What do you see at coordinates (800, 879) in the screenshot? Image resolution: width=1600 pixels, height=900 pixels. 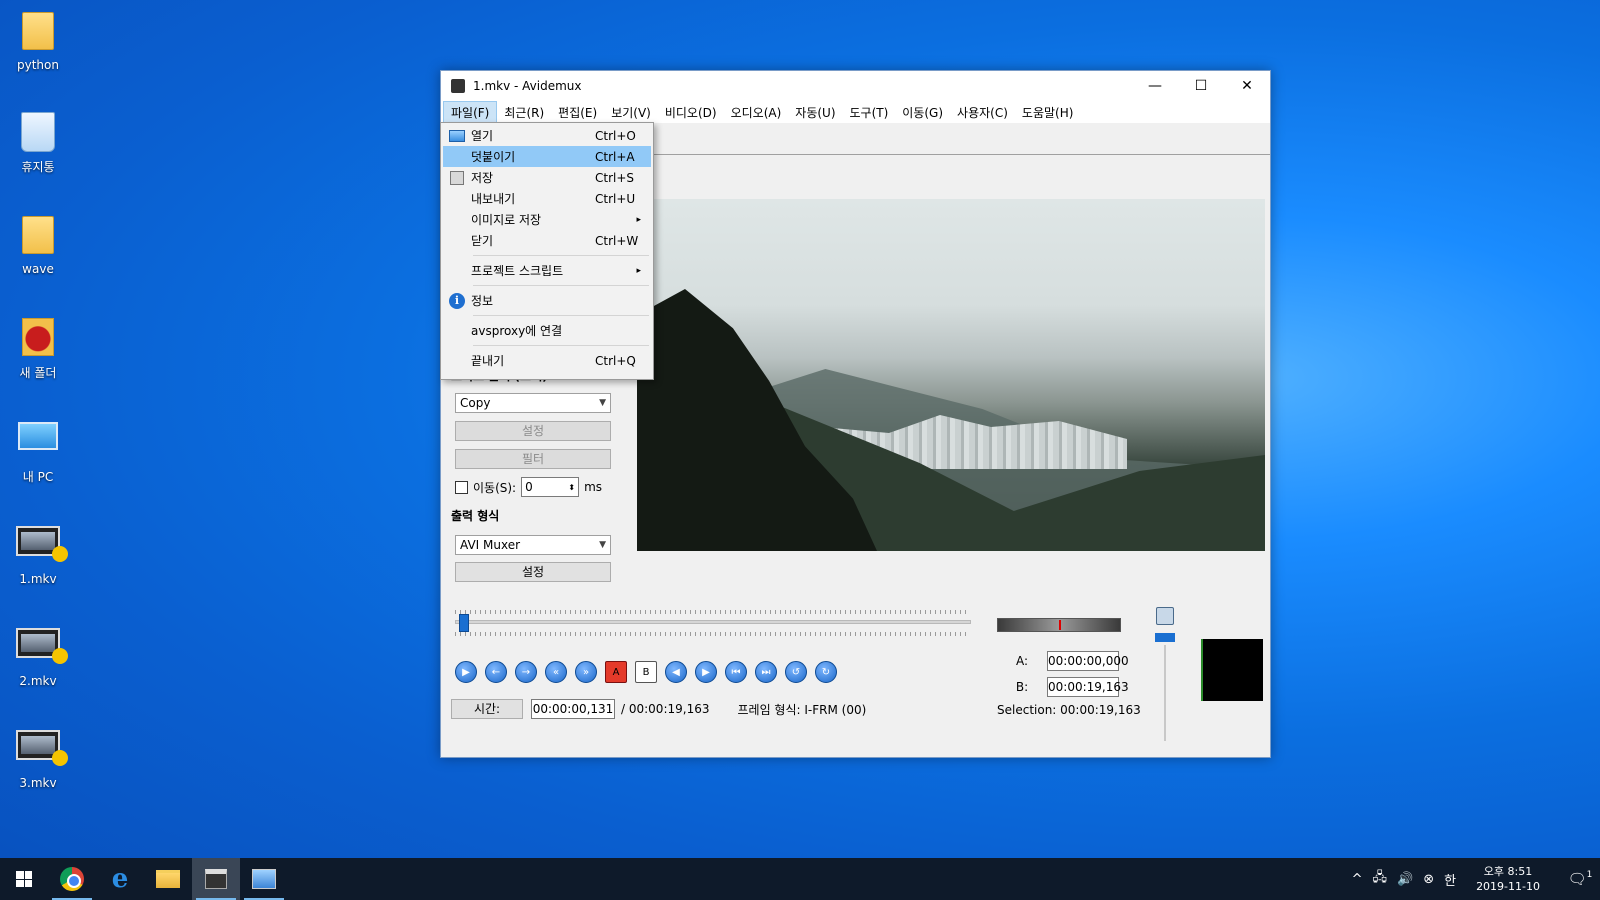 I see `taskbar: e ^ 🖧 🔊 ⊗ 한 오후 8:51 2019-11-10 🗨 1` at bounding box center [800, 879].